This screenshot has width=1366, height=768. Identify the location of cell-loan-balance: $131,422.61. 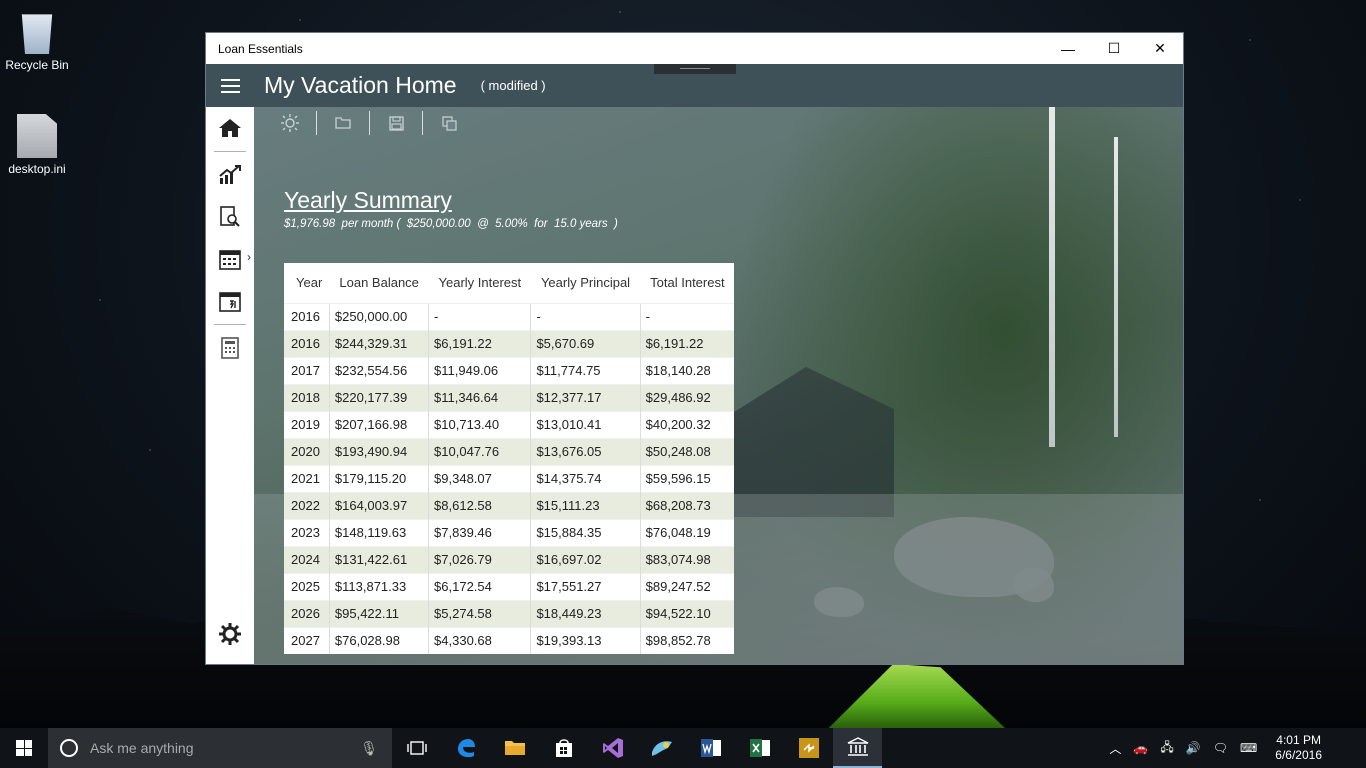
(378, 559).